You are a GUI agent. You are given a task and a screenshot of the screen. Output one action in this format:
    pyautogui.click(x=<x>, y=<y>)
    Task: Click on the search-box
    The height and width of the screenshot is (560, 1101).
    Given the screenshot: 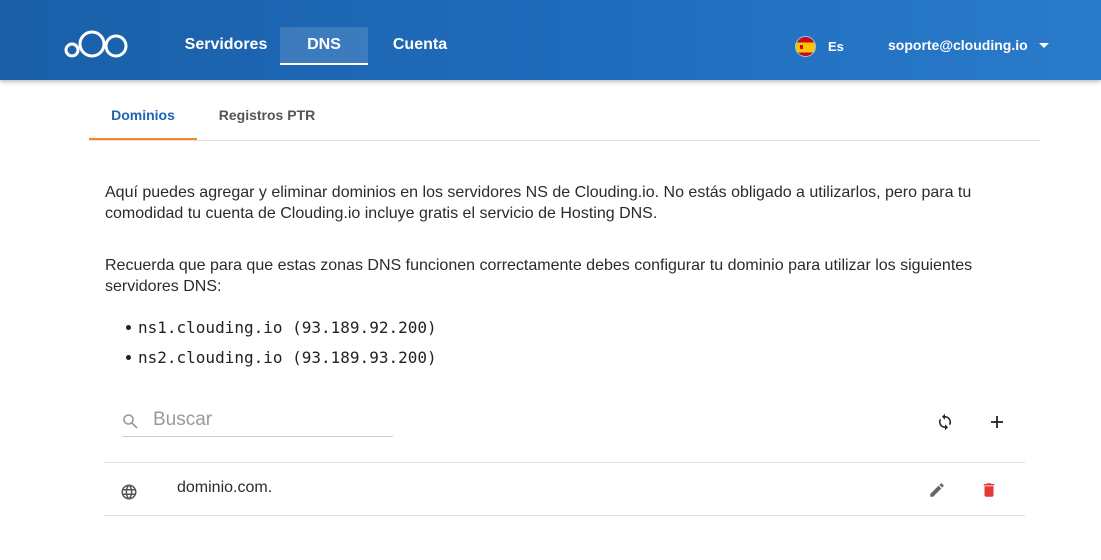 What is the action you would take?
    pyautogui.click(x=257, y=420)
    